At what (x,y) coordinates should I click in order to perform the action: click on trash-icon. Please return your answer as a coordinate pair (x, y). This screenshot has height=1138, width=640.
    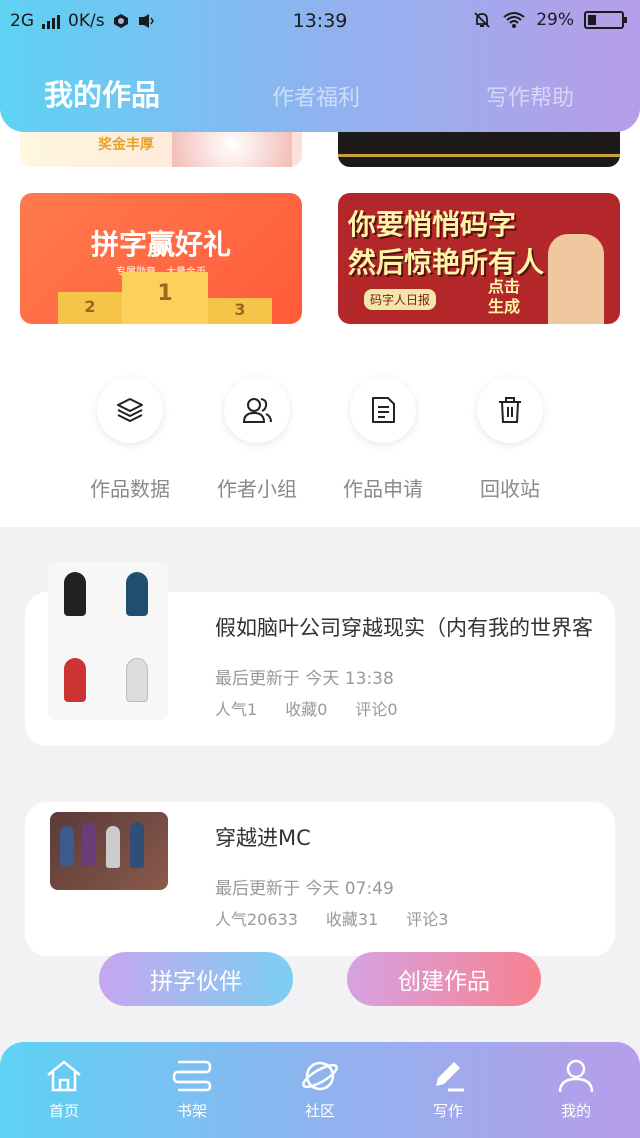
    Looking at the image, I should click on (510, 410).